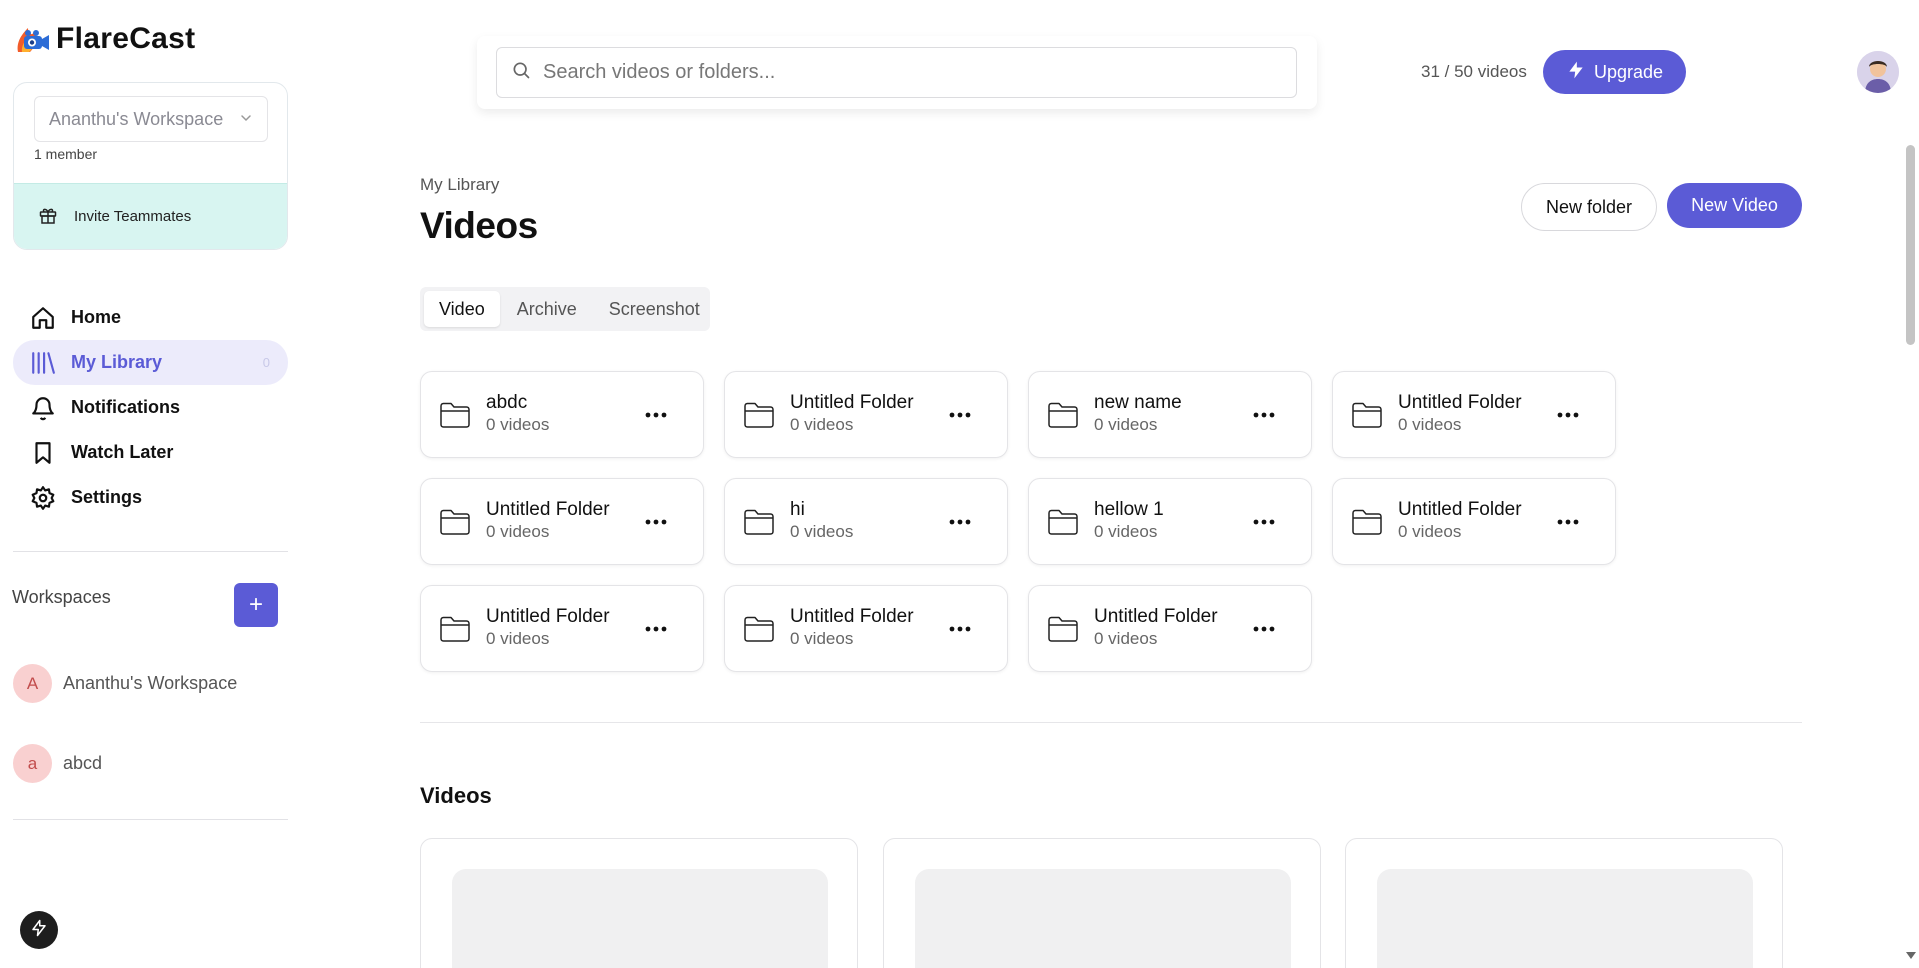  I want to click on library-icon, so click(43, 363).